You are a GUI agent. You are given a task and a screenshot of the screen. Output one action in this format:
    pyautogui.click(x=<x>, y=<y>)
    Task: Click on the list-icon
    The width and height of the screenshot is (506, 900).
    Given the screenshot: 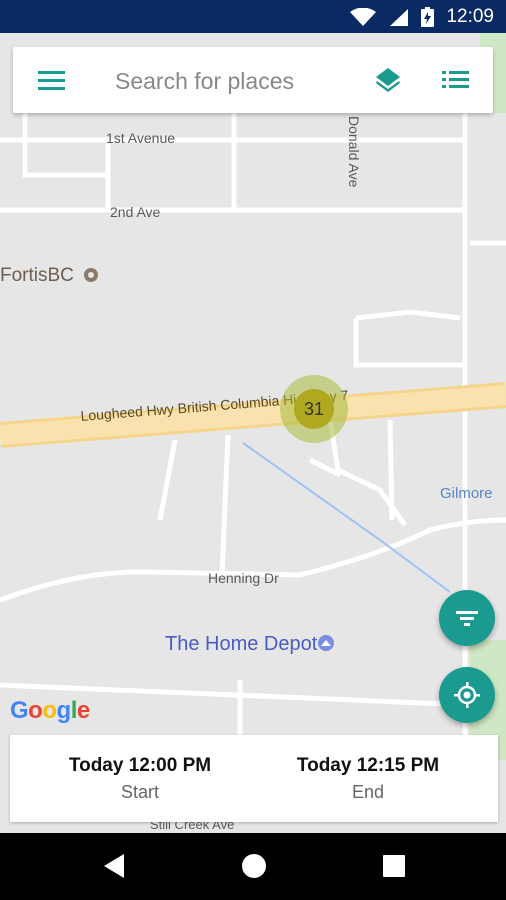 What is the action you would take?
    pyautogui.click(x=456, y=80)
    